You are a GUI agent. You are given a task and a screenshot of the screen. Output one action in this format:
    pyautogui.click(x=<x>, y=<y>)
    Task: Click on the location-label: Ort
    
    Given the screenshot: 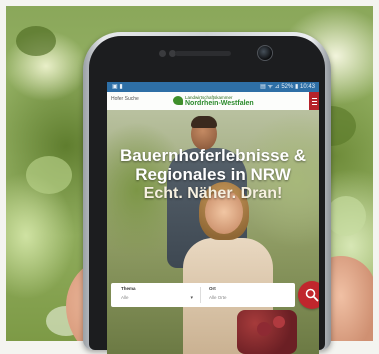 What is the action you would take?
    pyautogui.click(x=212, y=288)
    